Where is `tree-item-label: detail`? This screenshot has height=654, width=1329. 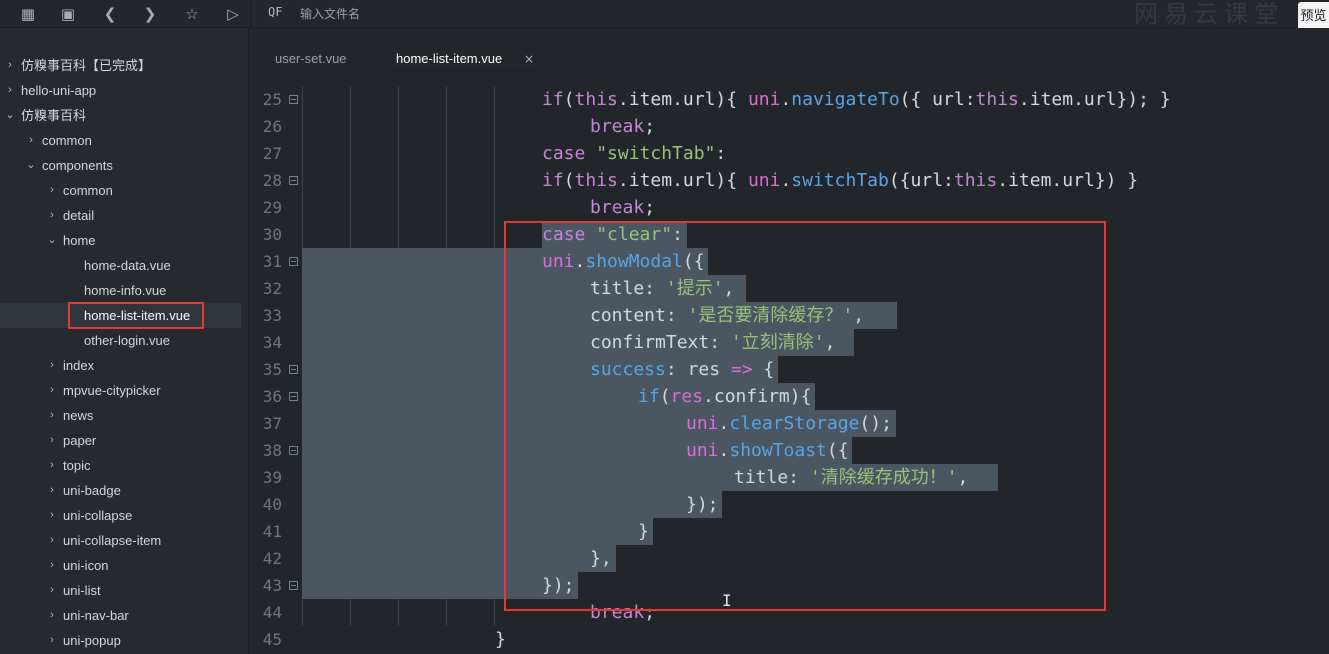 tree-item-label: detail is located at coordinates (79, 215).